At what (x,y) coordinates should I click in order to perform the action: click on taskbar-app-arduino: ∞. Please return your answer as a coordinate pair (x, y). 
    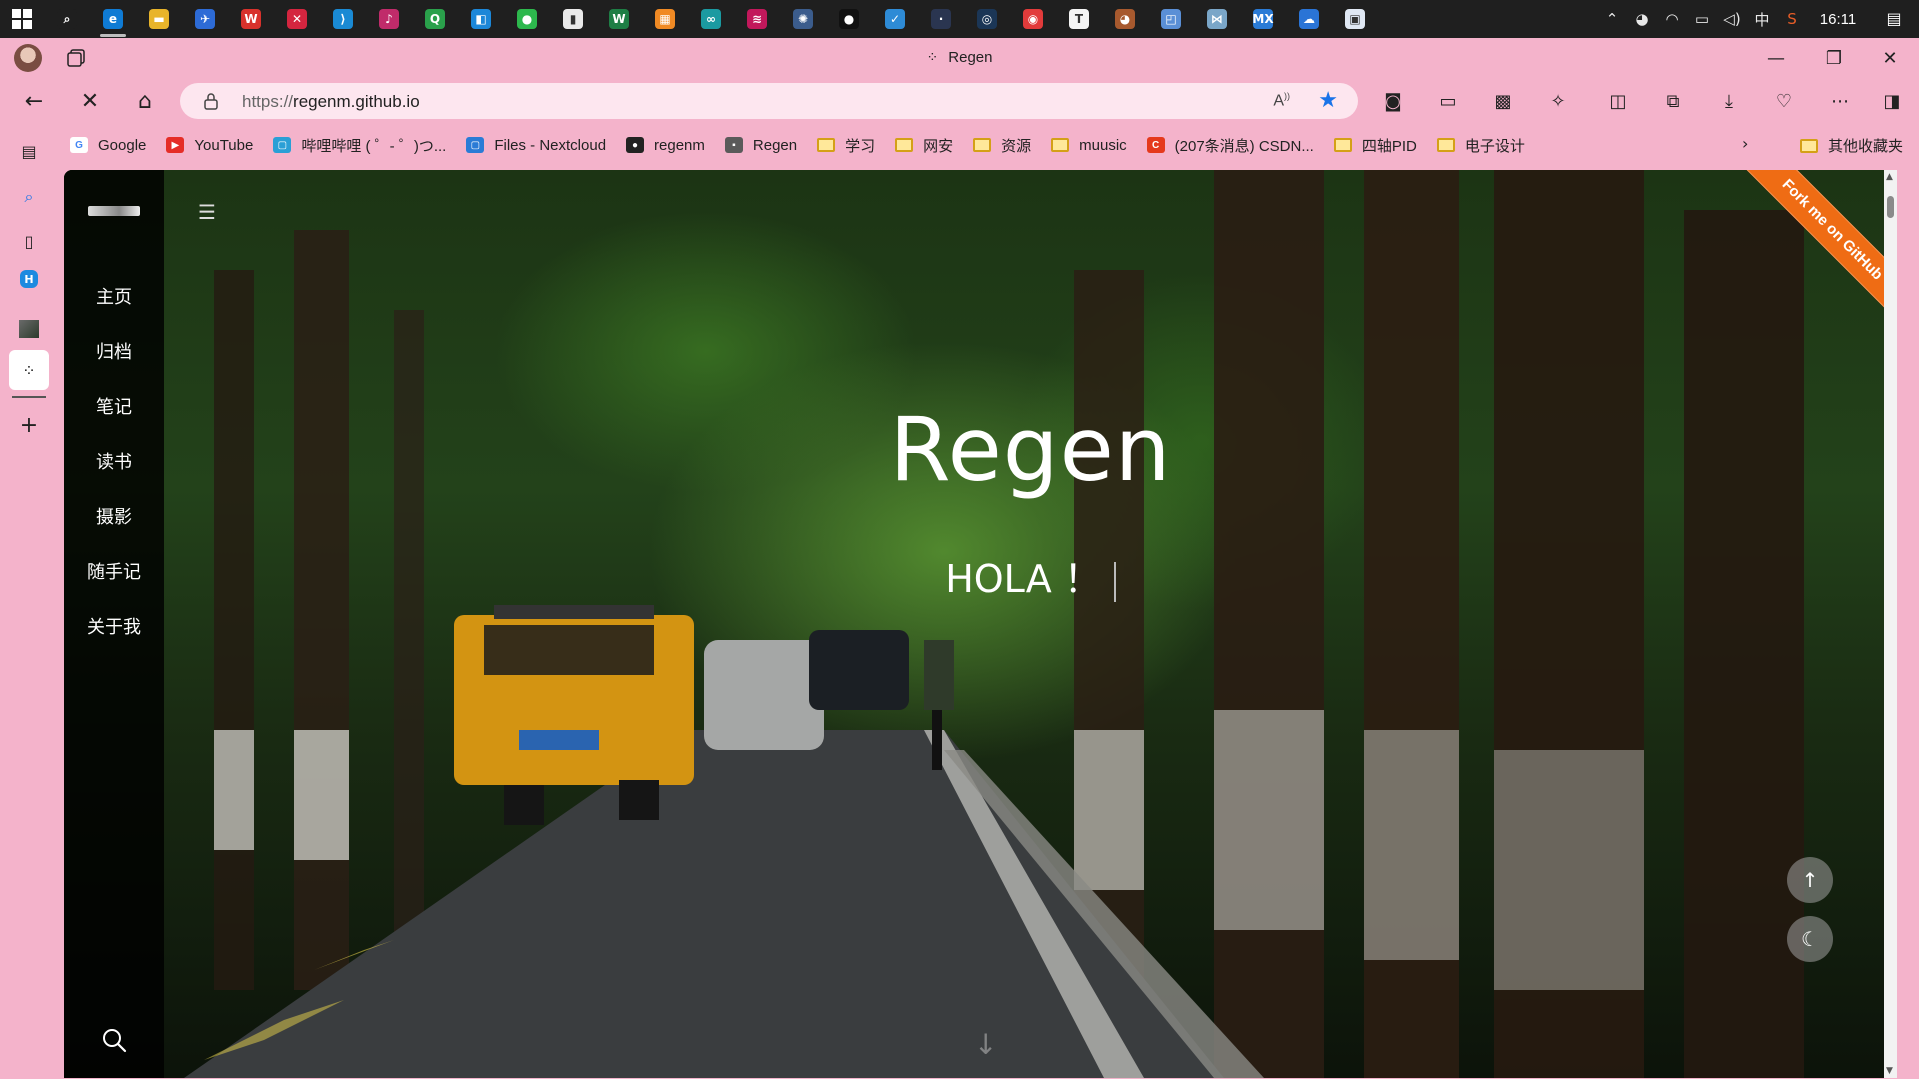
    Looking at the image, I should click on (711, 19).